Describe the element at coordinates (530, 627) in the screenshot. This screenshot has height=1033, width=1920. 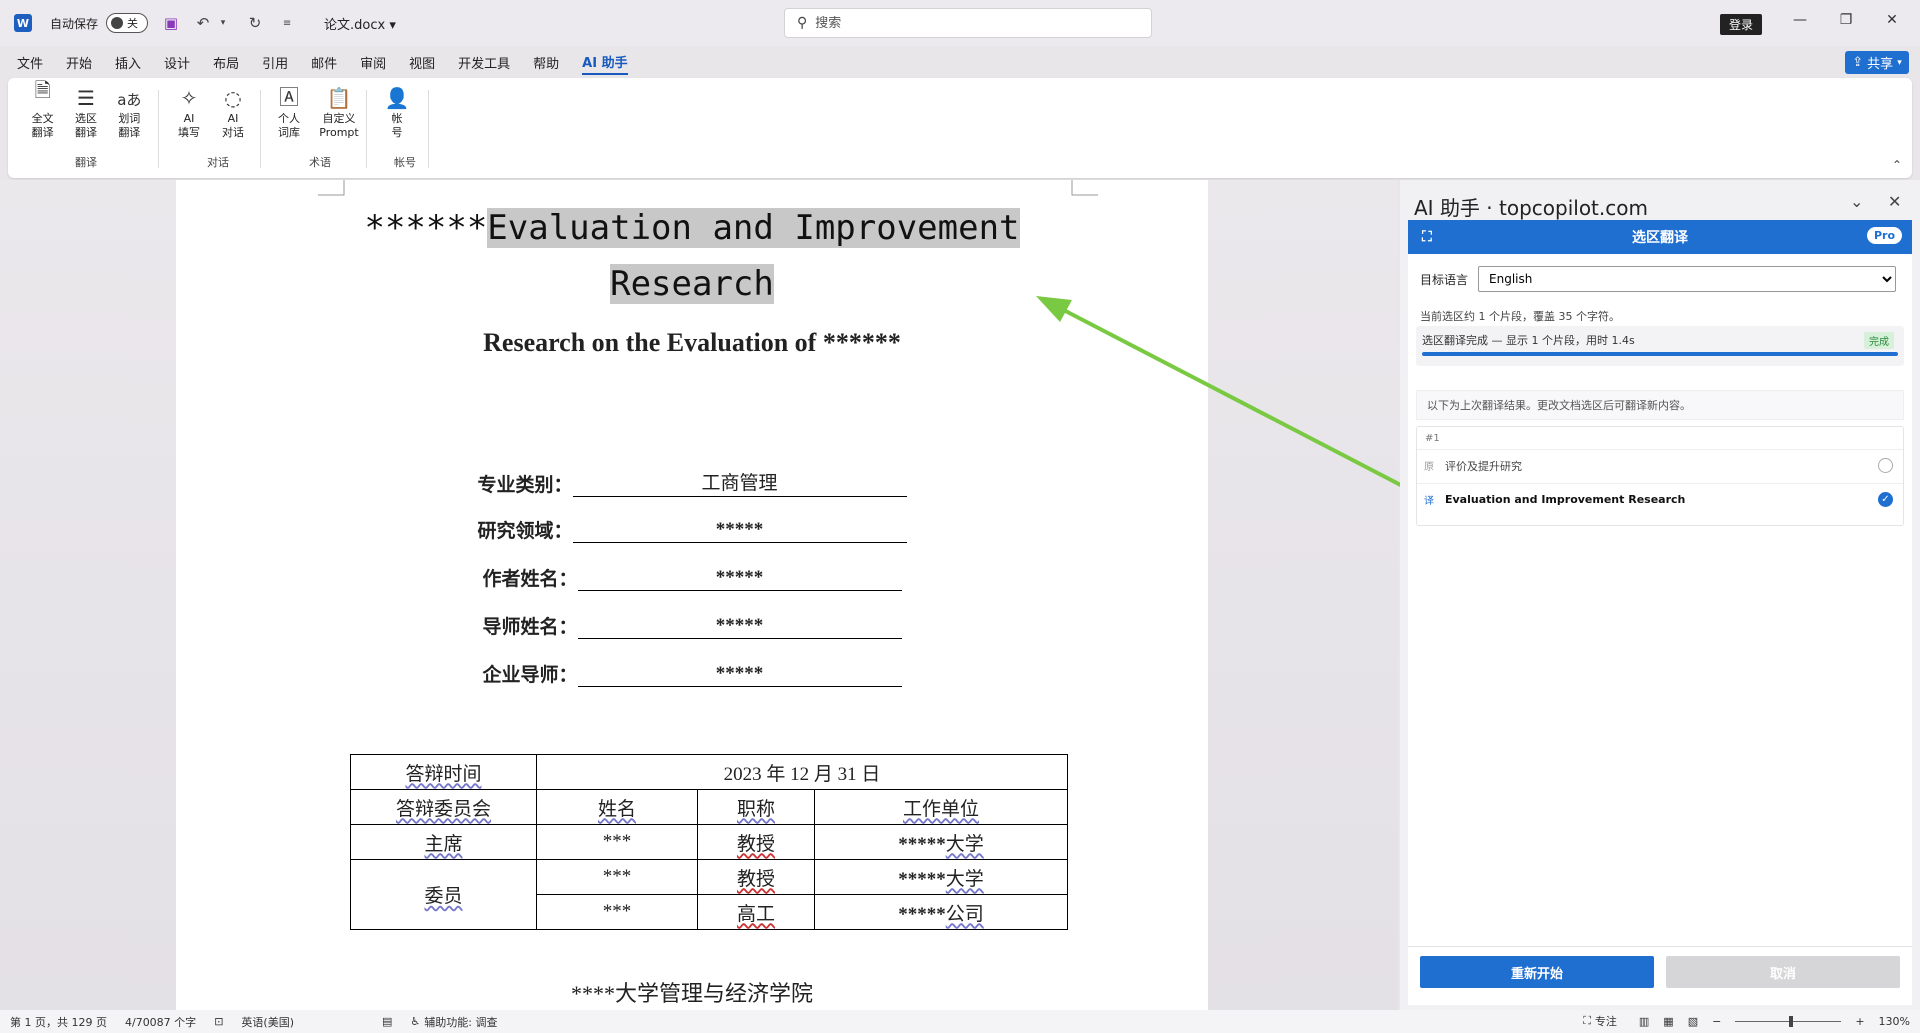
I see `info-label: 导师姓名：` at that location.